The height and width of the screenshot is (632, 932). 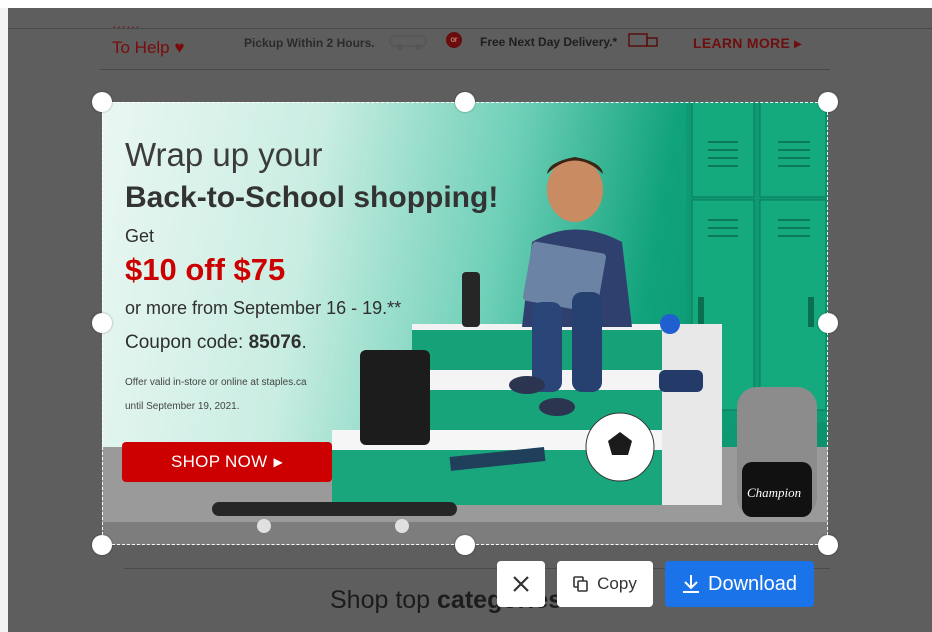 I want to click on offer-text: $10 off $75, so click(x=205, y=269).